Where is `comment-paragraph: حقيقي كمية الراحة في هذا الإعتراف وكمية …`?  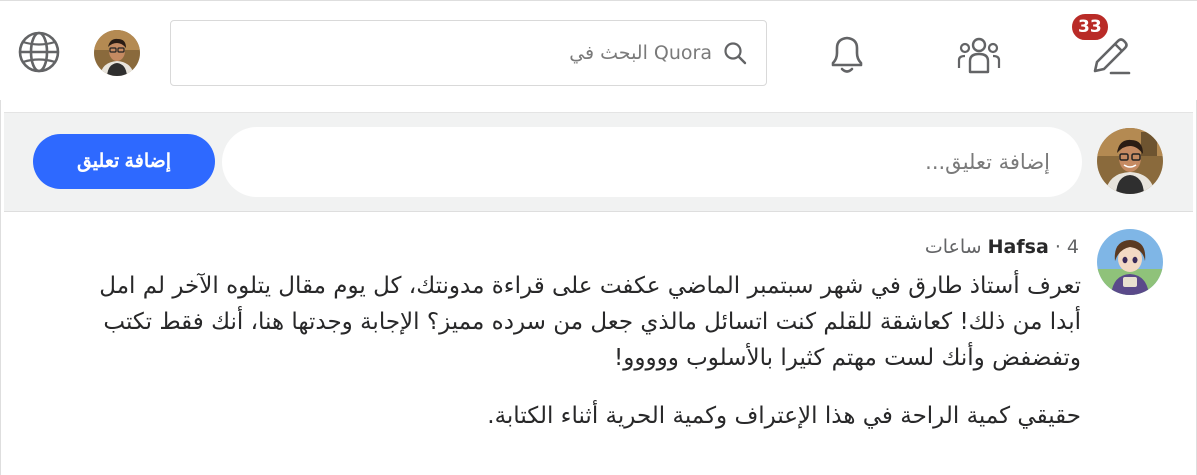 comment-paragraph: حقيقي كمية الراحة في هذا الإعتراف وكمية … is located at coordinates (784, 416).